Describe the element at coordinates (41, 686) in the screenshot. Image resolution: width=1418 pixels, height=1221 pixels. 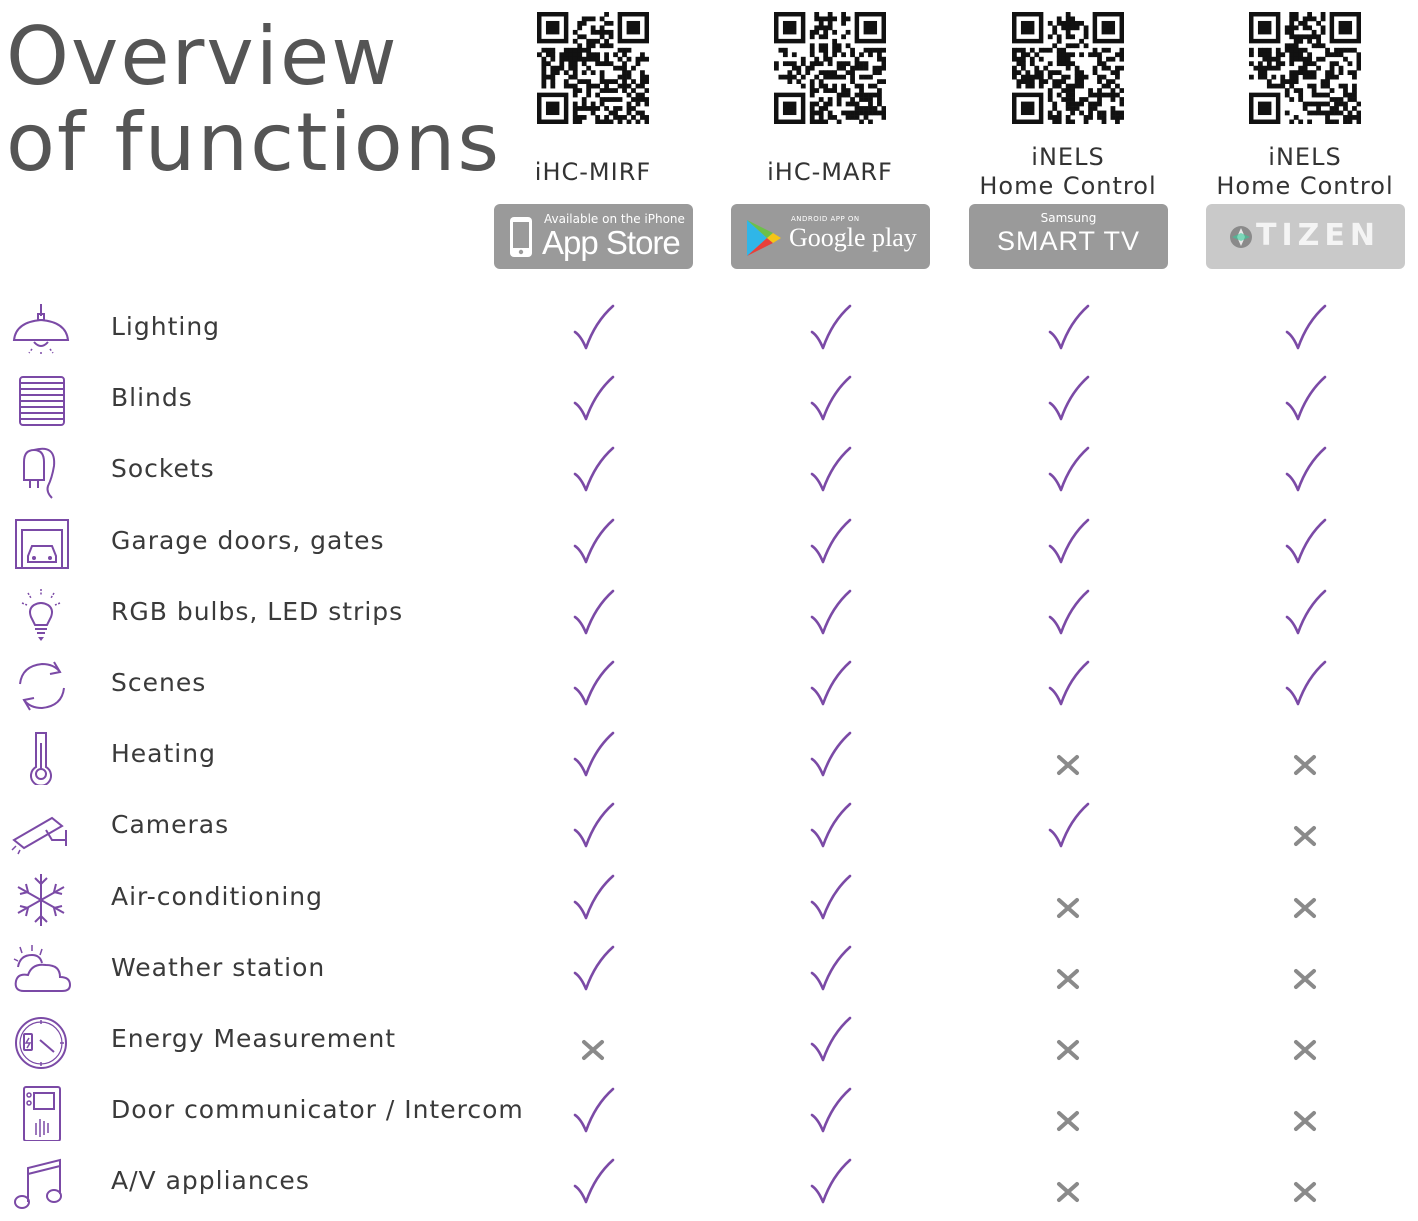
I see `scenes-icon` at that location.